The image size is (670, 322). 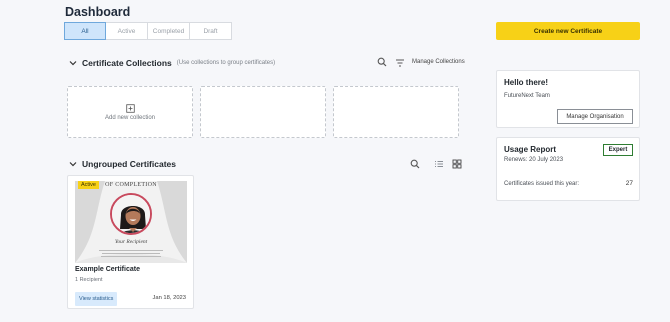 I want to click on ungrouped-header: Ungrouped Certificates, so click(x=122, y=164).